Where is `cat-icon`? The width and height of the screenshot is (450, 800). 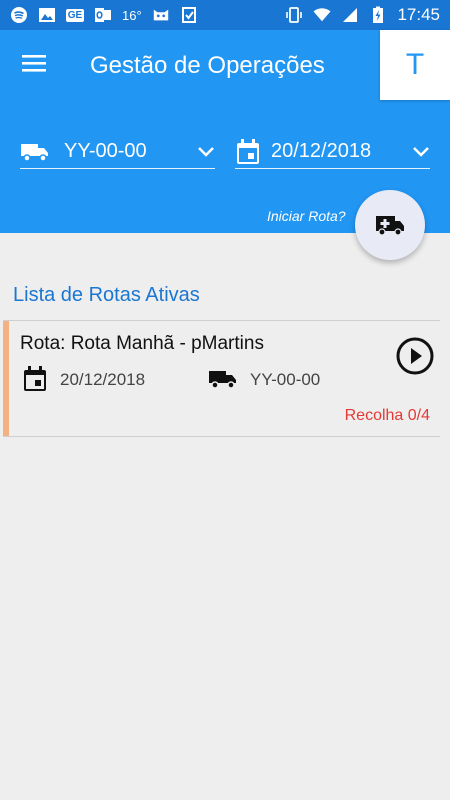 cat-icon is located at coordinates (161, 15).